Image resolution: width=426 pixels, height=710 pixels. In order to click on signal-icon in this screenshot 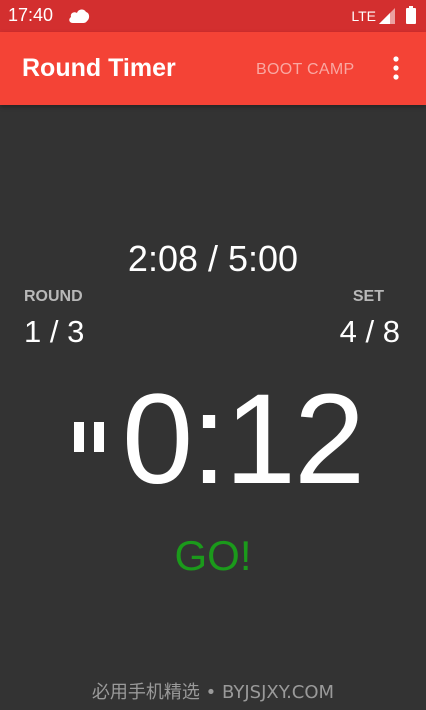, I will do `click(387, 16)`.